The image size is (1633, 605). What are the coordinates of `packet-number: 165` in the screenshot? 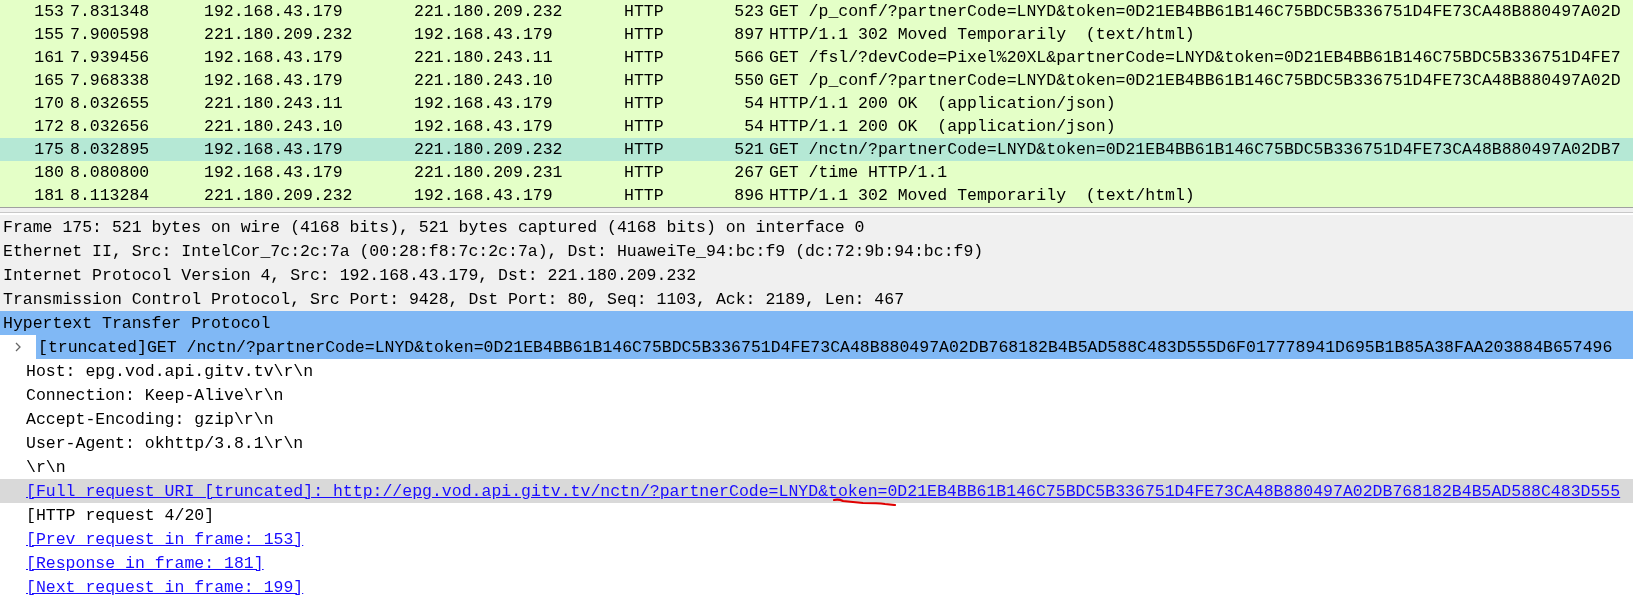 It's located at (48, 80).